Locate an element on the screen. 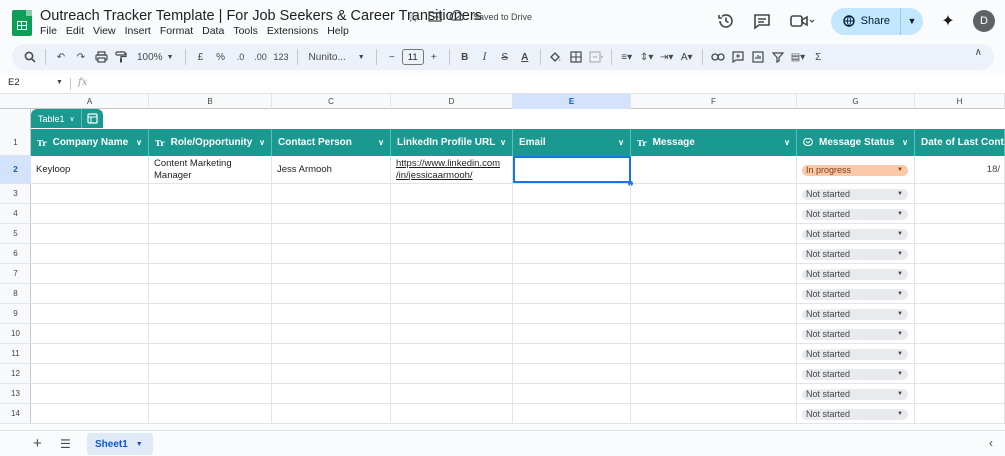 The height and width of the screenshot is (456, 1005). table-name-button: Table1 ∨ is located at coordinates (56, 118).